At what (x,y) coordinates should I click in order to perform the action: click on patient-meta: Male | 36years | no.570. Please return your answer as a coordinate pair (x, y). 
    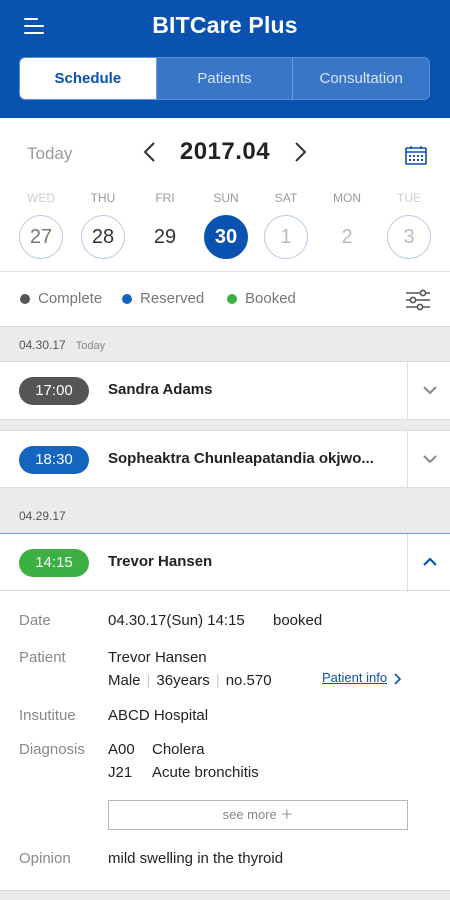
    Looking at the image, I should click on (190, 680).